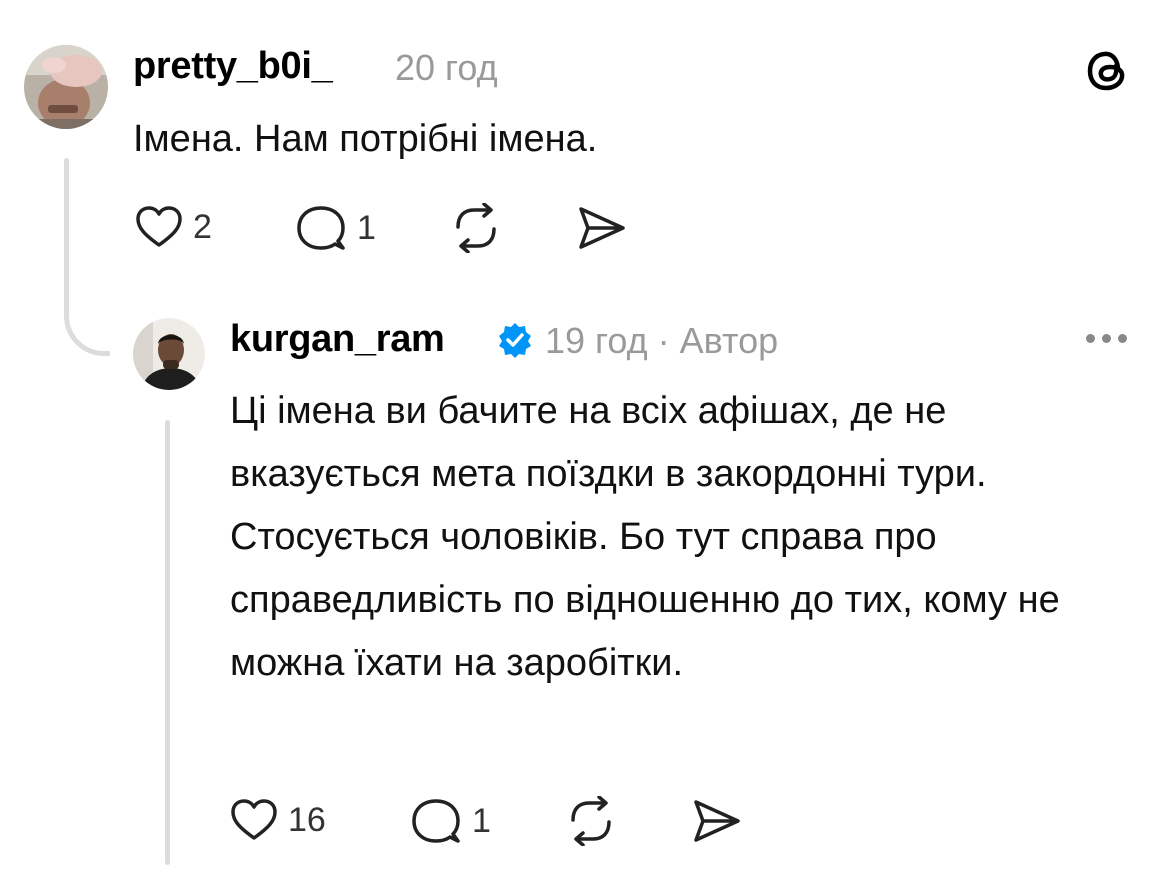 Image resolution: width=1170 pixels, height=895 pixels. What do you see at coordinates (729, 340) in the screenshot?
I see `author-label: Автор` at bounding box center [729, 340].